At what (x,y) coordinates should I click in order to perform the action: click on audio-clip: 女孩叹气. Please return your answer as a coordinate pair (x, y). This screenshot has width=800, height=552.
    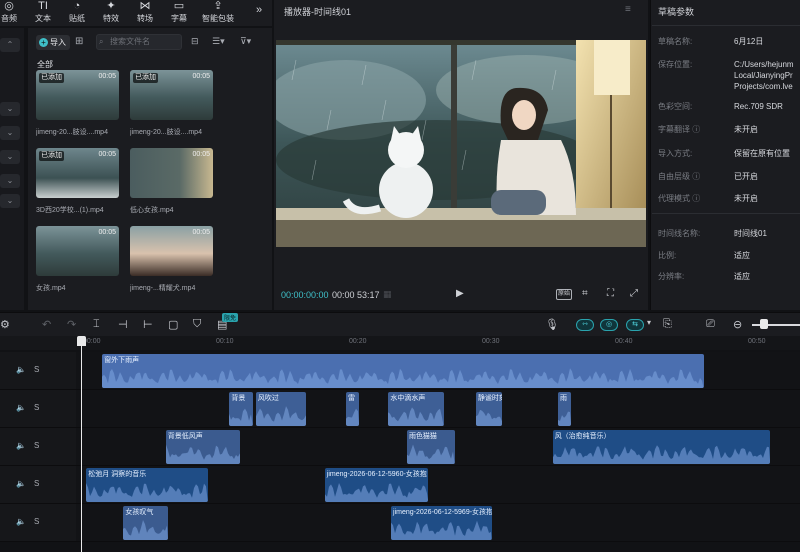
    Looking at the image, I should click on (146, 523).